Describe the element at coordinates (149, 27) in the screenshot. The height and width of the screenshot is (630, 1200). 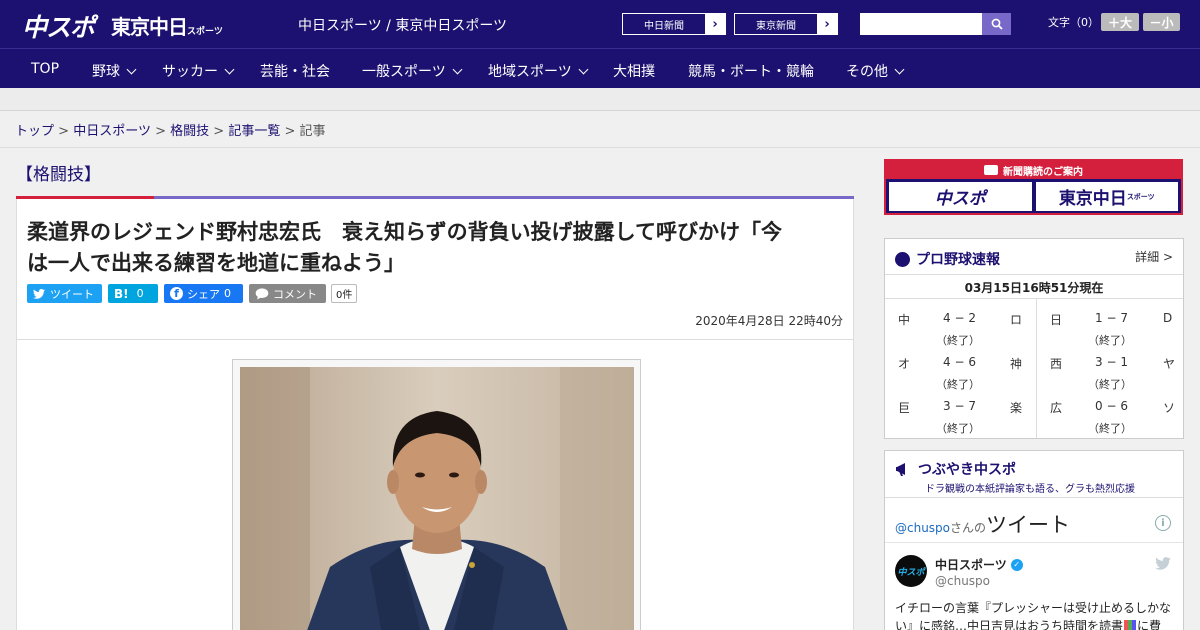
I see `tokyo-logo-text: 東京中日` at that location.